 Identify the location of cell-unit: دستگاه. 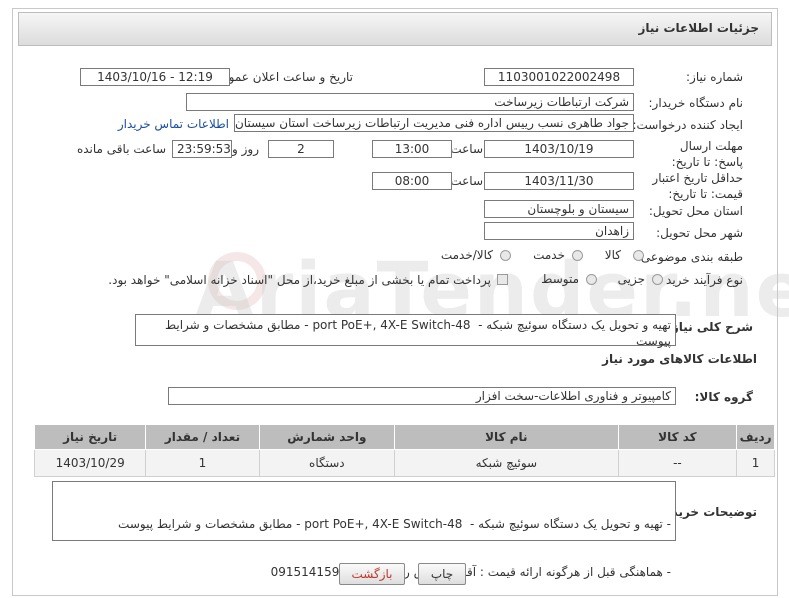
(327, 463).